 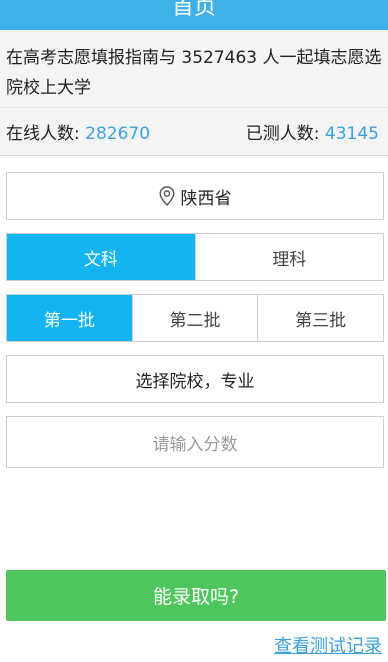 I want to click on tab-batch-2: 第二批, so click(x=194, y=318).